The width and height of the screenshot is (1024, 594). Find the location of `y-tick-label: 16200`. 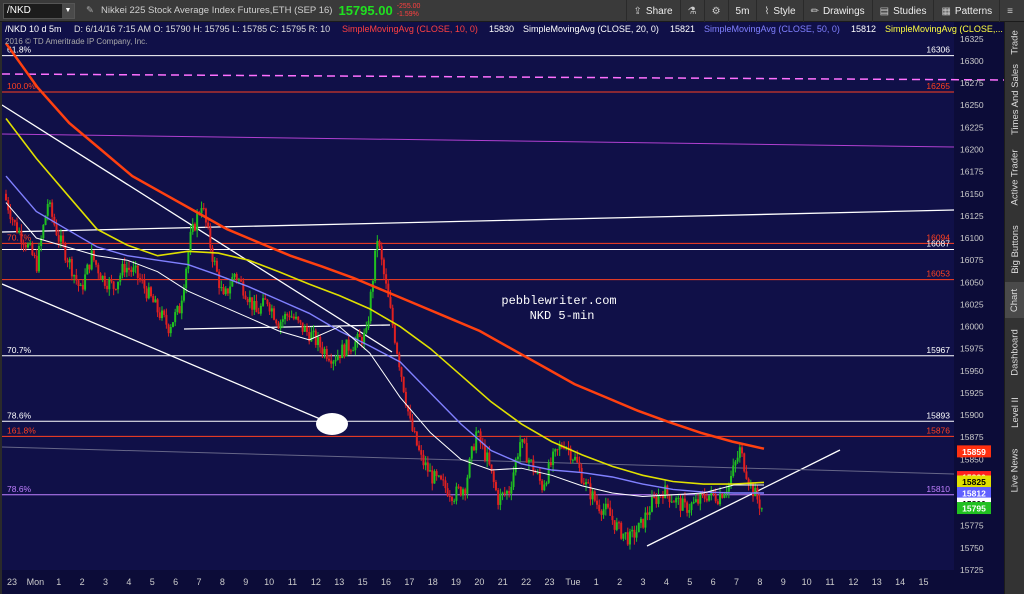

y-tick-label: 16200 is located at coordinates (972, 150).